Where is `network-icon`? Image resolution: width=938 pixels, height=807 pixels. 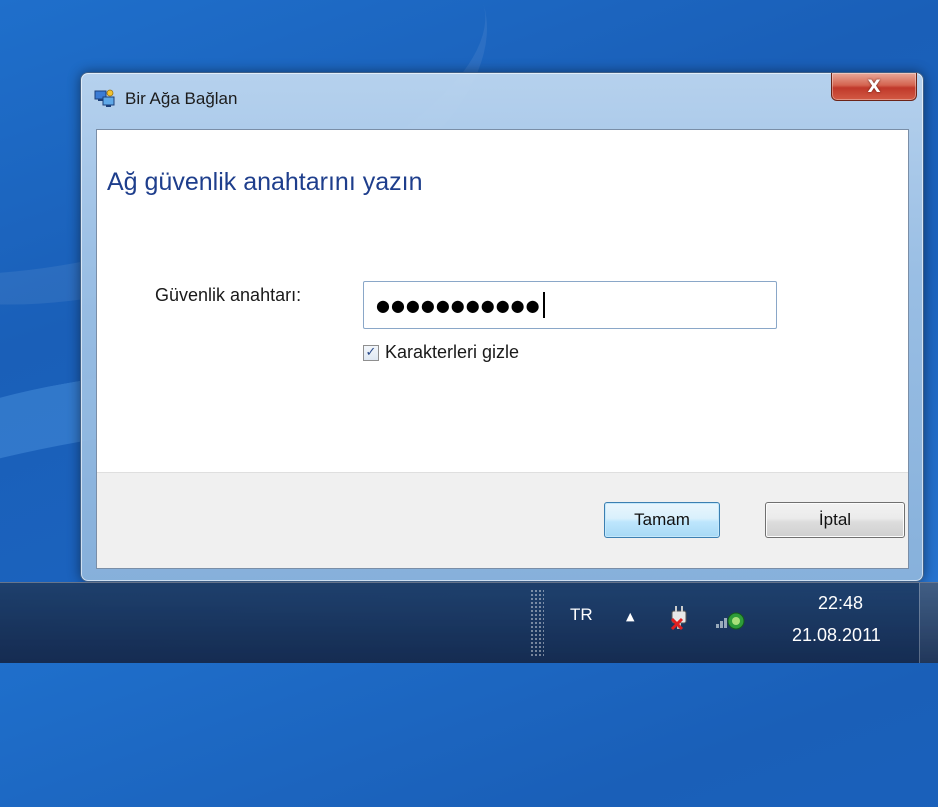
network-icon is located at coordinates (730, 620).